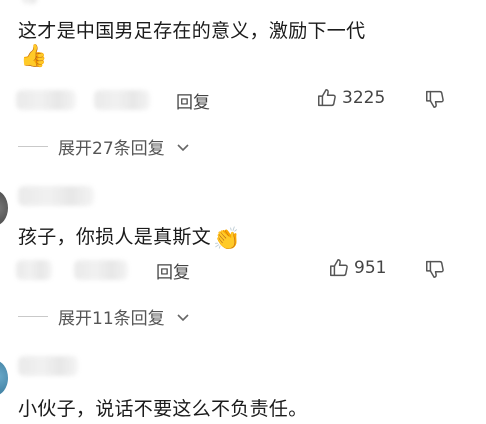 The height and width of the screenshot is (424, 486). I want to click on comment-3-body: 小伙子，说话不要这么不负责任。, so click(163, 409).